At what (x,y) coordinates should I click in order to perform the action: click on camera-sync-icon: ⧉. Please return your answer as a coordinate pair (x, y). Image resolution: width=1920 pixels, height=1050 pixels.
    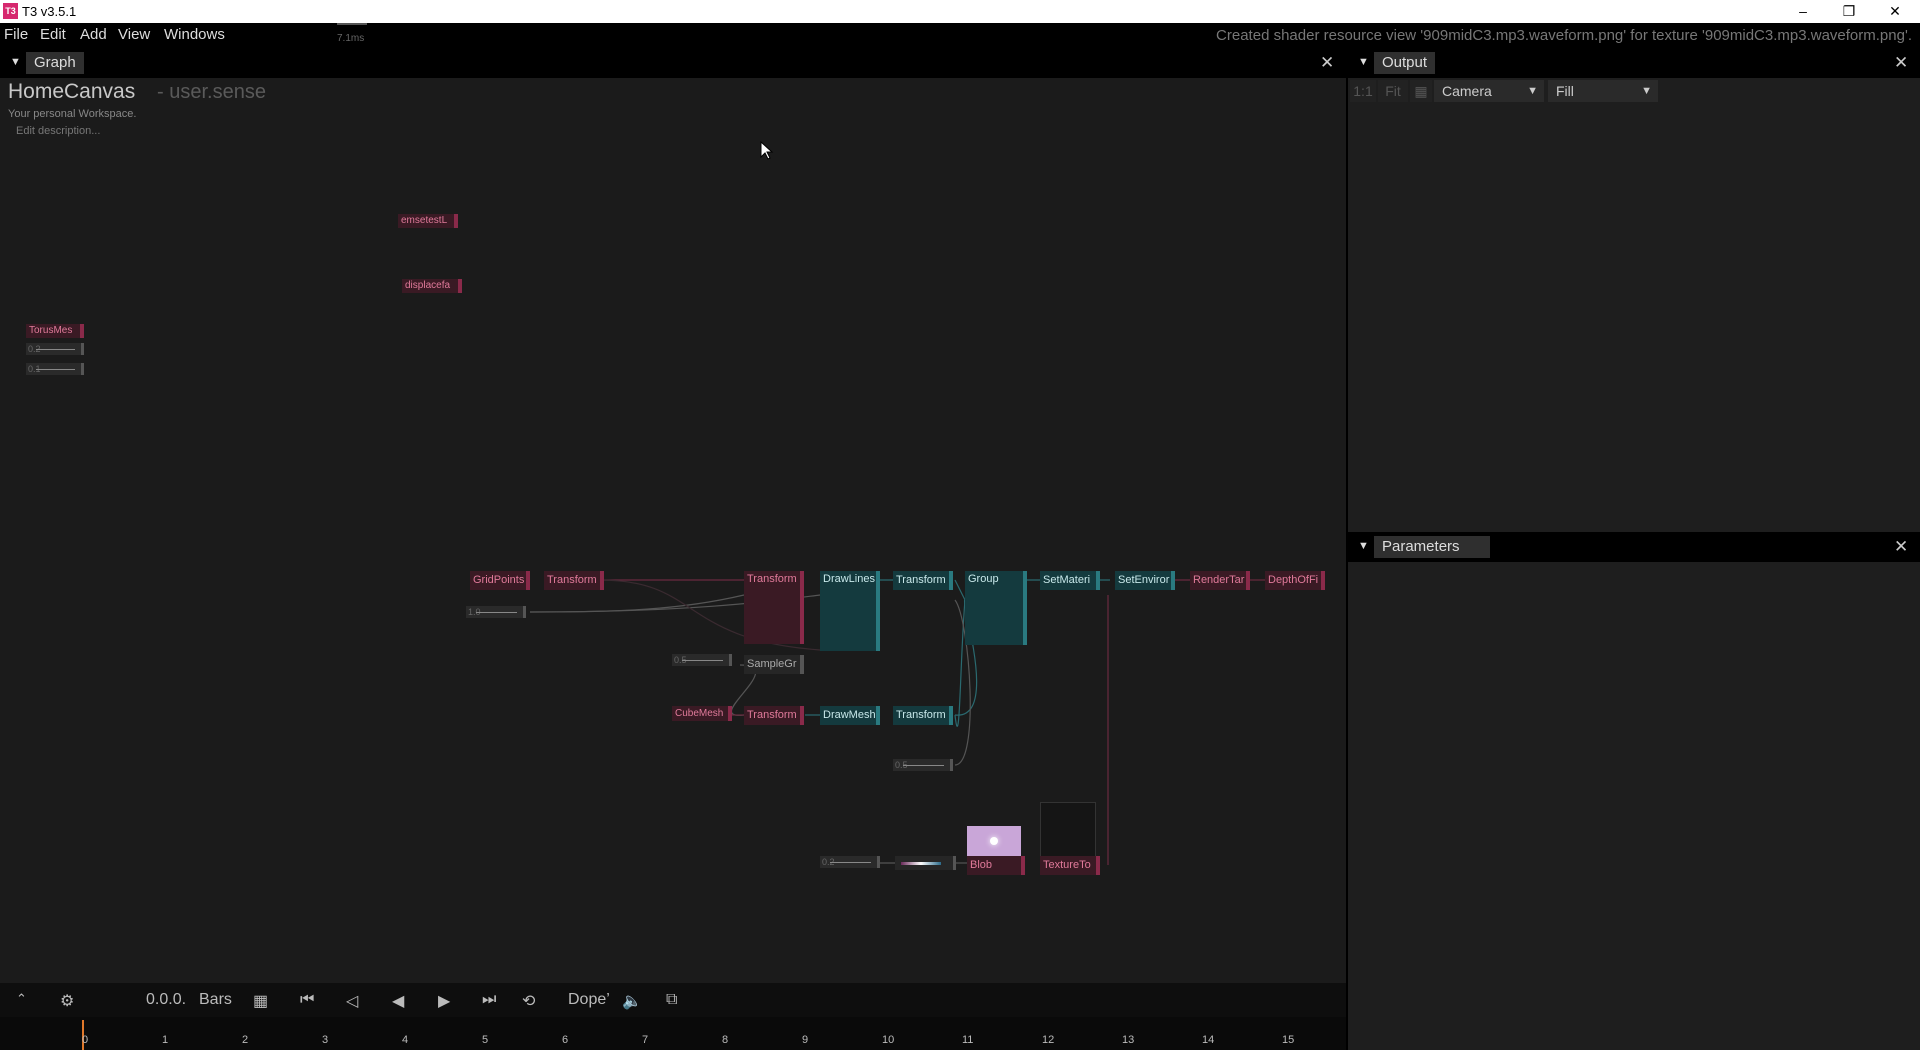
    Looking at the image, I should click on (671, 1000).